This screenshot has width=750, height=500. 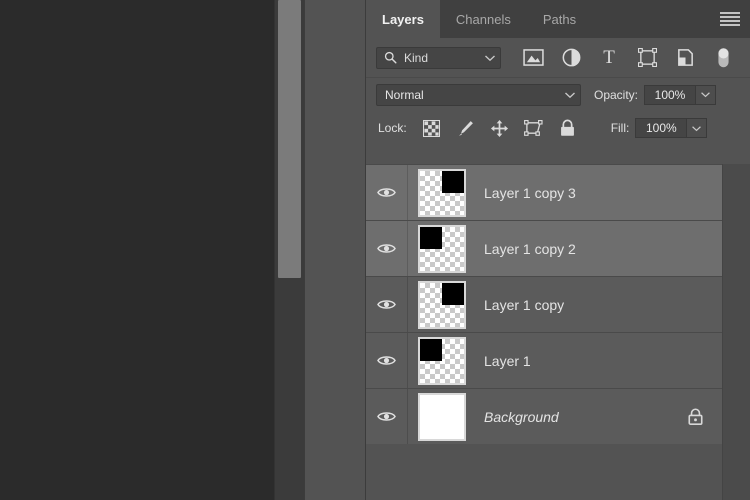 What do you see at coordinates (534, 128) in the screenshot?
I see `lock-artboard-nesting-icon` at bounding box center [534, 128].